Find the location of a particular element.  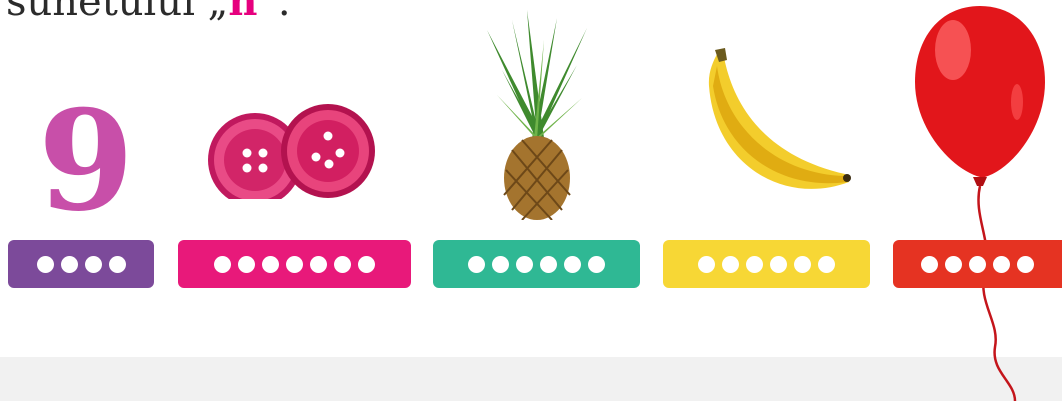

syllable-bar-buttons is located at coordinates (294, 264).